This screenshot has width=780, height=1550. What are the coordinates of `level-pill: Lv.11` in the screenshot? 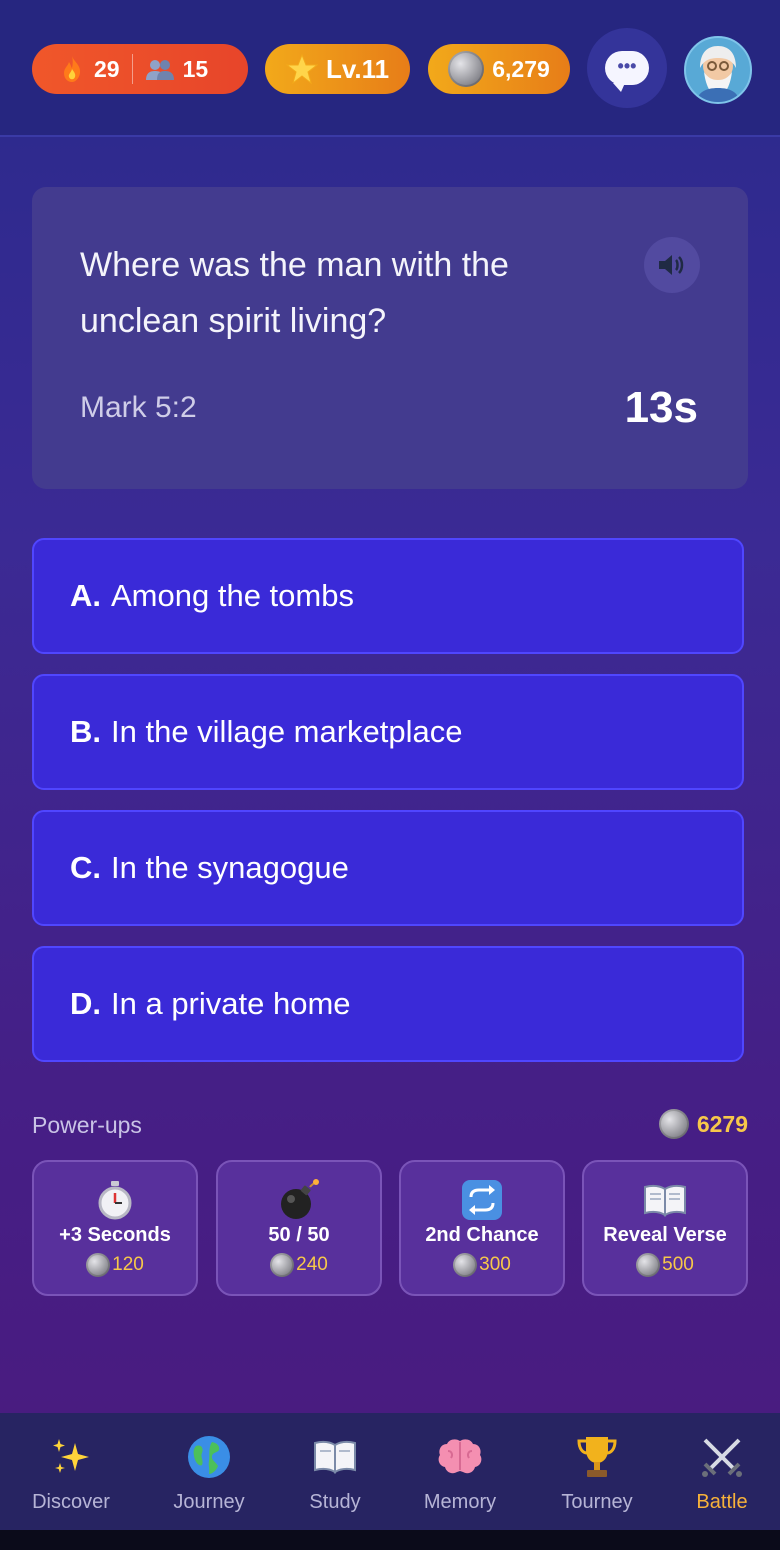 It's located at (337, 69).